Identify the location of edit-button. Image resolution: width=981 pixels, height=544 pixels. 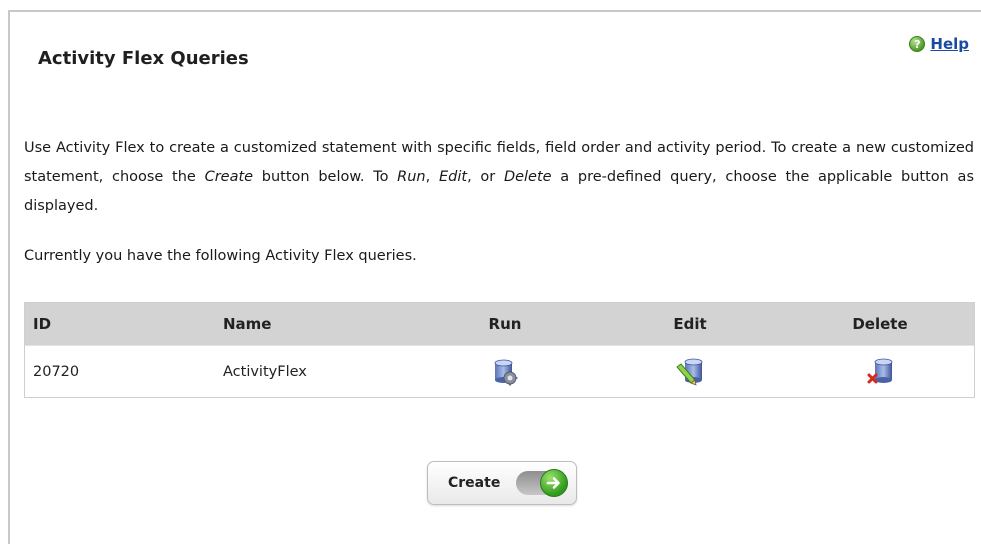
(690, 372).